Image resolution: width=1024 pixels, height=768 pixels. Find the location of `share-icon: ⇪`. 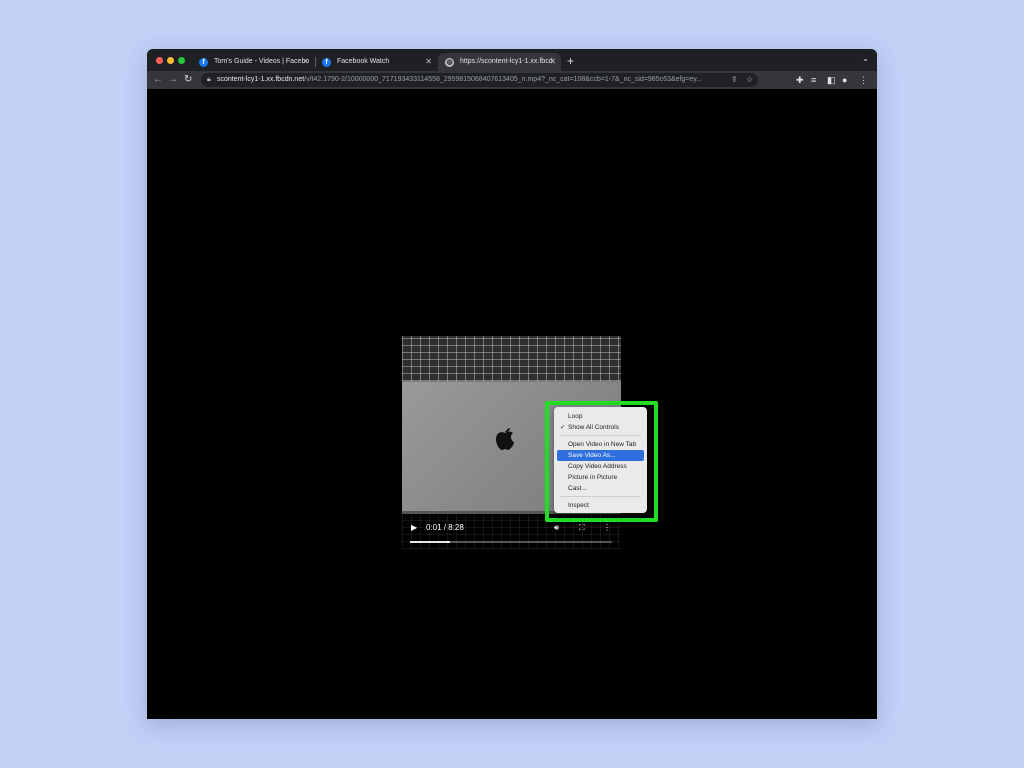

share-icon: ⇪ is located at coordinates (734, 80).